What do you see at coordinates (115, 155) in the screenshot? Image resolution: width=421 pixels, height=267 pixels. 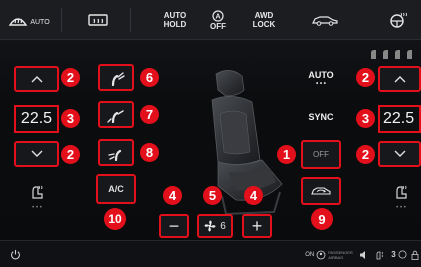 I see `airflow-feet-icon` at bounding box center [115, 155].